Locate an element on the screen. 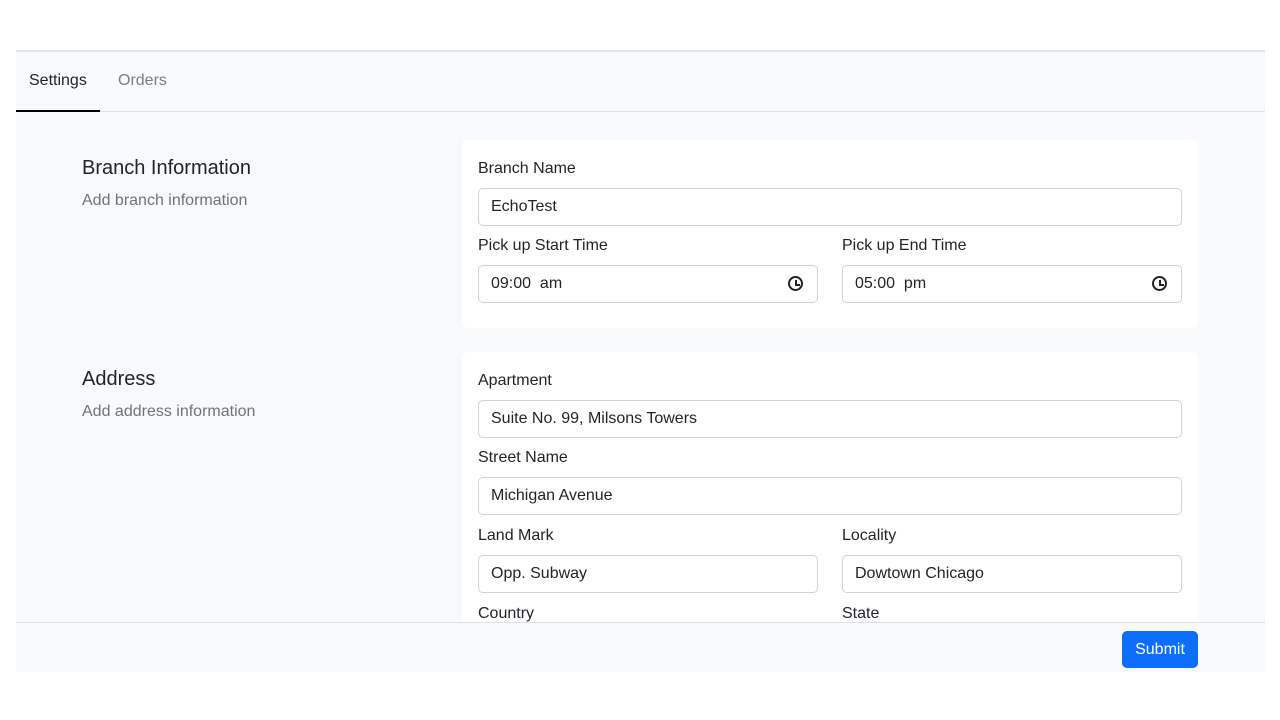 This screenshot has height=720, width=1280. form-footer: Submit is located at coordinates (640, 647).